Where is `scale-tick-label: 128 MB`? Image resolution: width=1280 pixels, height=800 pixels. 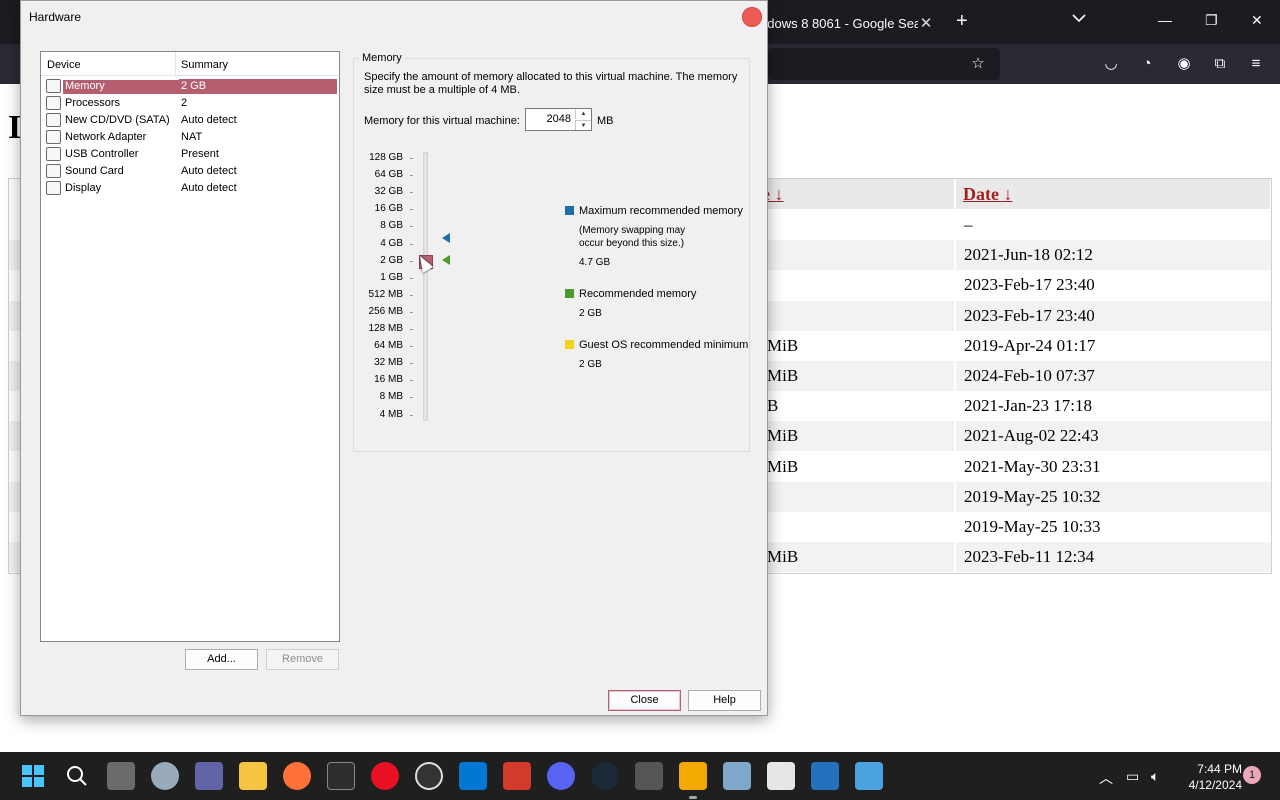 scale-tick-label: 128 MB is located at coordinates (385, 328).